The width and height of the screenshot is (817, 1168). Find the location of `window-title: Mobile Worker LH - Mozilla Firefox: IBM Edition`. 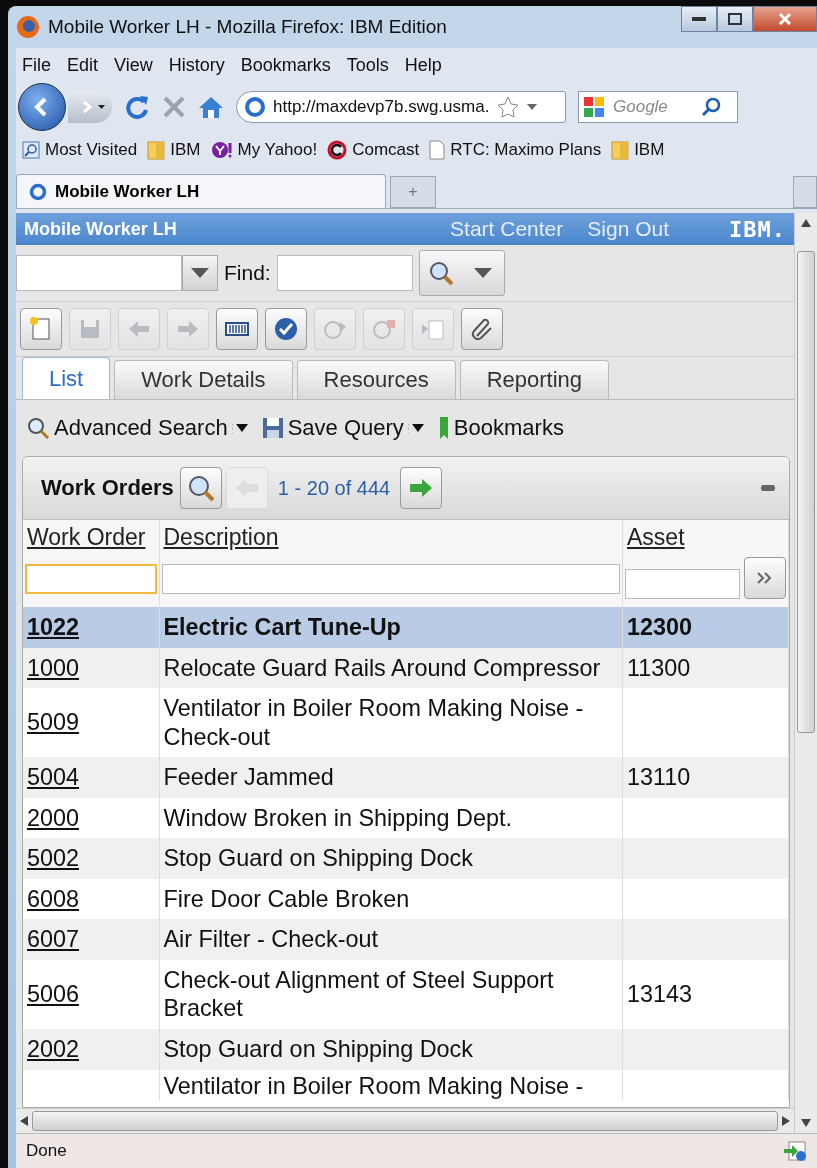

window-title: Mobile Worker LH - Mozilla Firefox: IBM Edition is located at coordinates (248, 27).